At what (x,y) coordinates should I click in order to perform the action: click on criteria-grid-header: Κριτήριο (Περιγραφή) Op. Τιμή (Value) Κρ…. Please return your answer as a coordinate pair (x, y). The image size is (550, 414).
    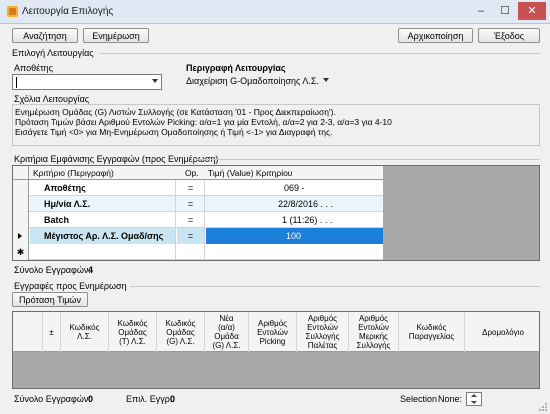
    Looking at the image, I should click on (198, 173).